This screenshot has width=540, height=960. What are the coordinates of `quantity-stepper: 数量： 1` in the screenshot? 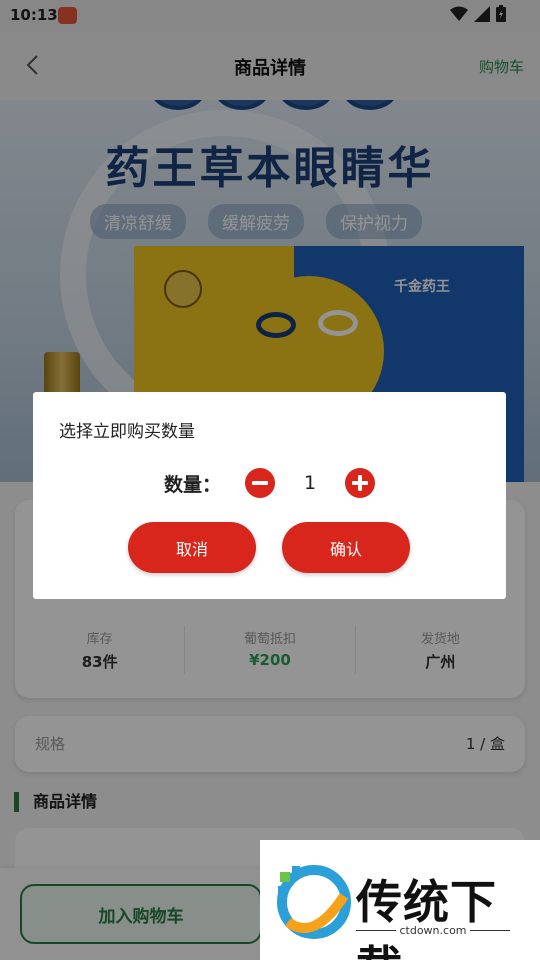 It's located at (269, 483).